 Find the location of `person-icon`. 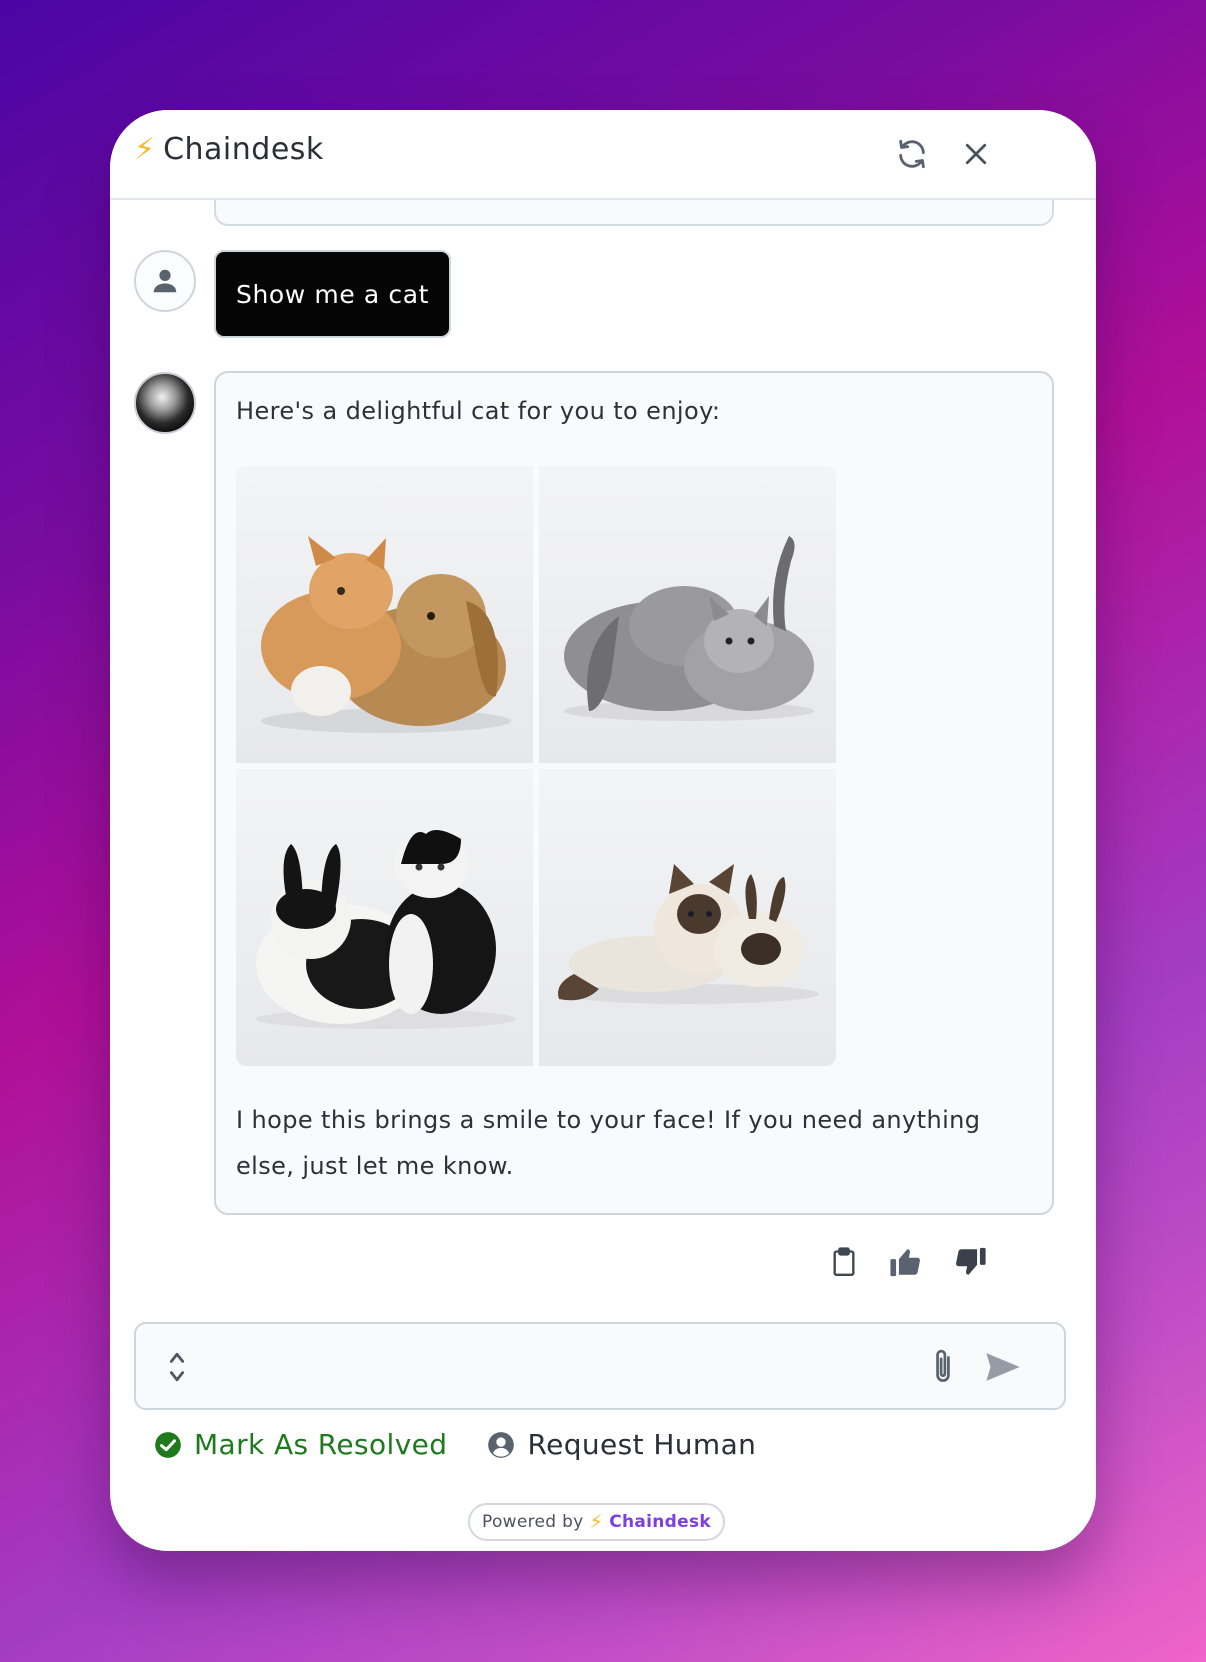

person-icon is located at coordinates (165, 281).